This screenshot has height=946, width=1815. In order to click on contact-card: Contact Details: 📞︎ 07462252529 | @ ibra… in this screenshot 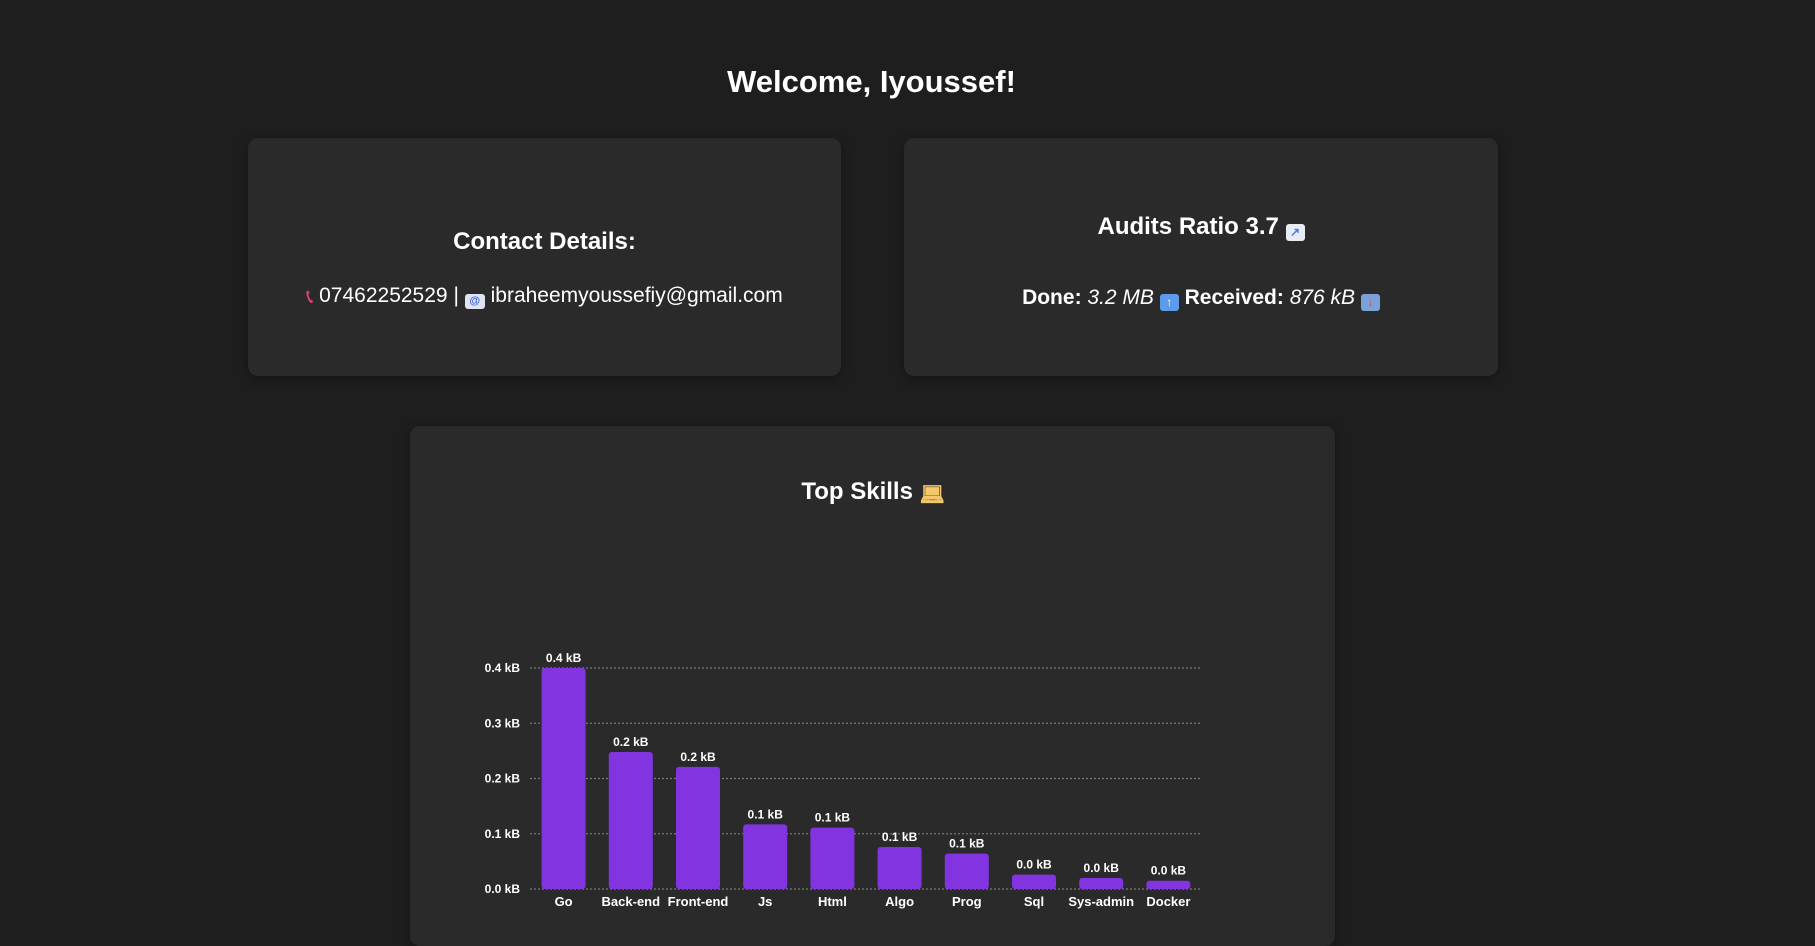, I will do `click(544, 257)`.